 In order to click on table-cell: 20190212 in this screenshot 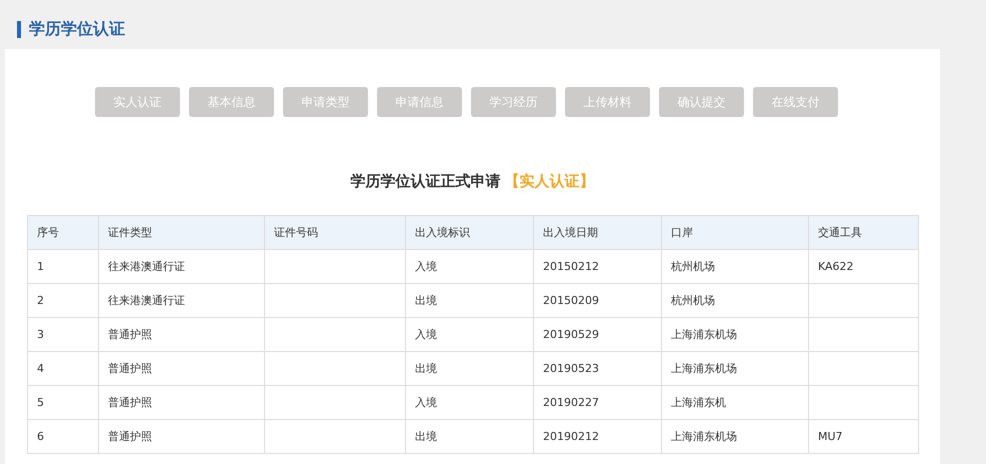, I will do `click(571, 436)`.